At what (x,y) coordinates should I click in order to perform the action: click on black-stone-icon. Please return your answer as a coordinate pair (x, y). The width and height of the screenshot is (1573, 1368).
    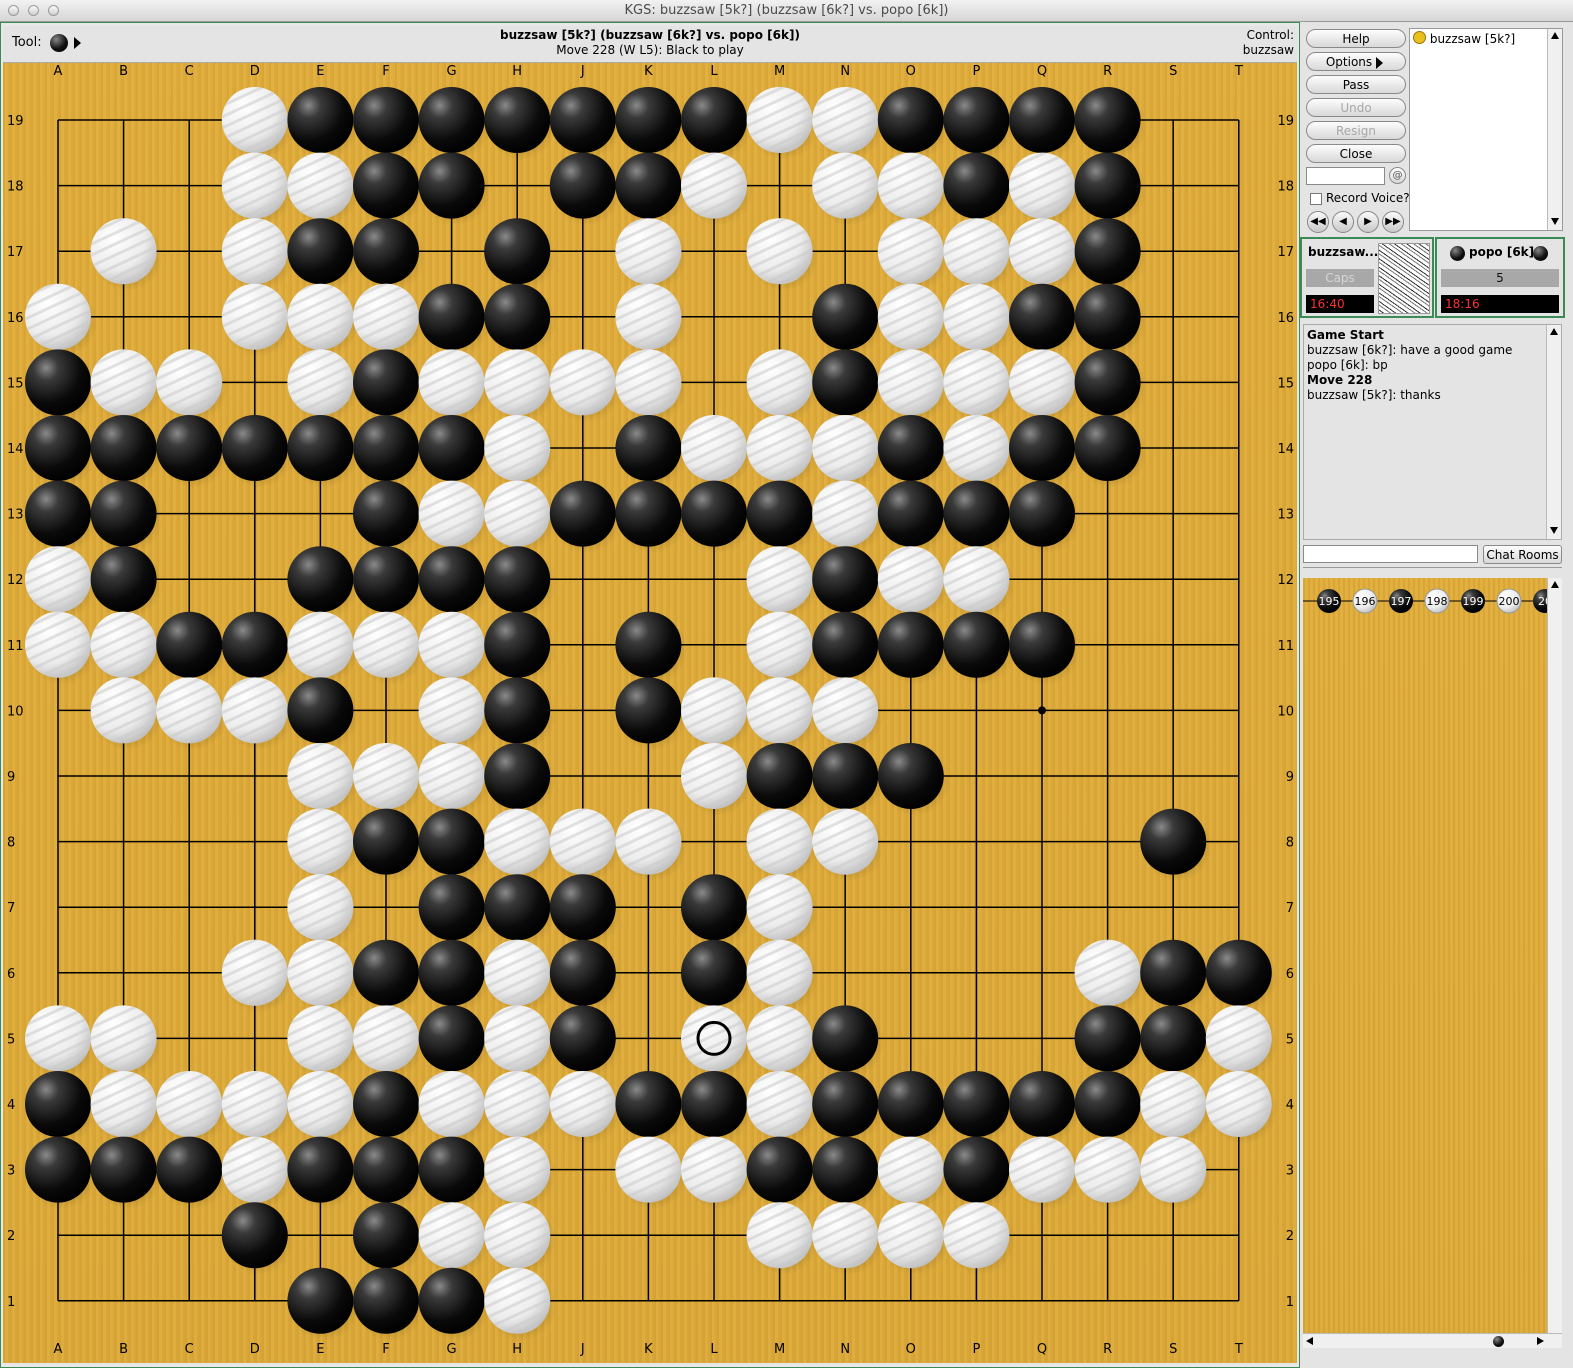
    Looking at the image, I should click on (1540, 253).